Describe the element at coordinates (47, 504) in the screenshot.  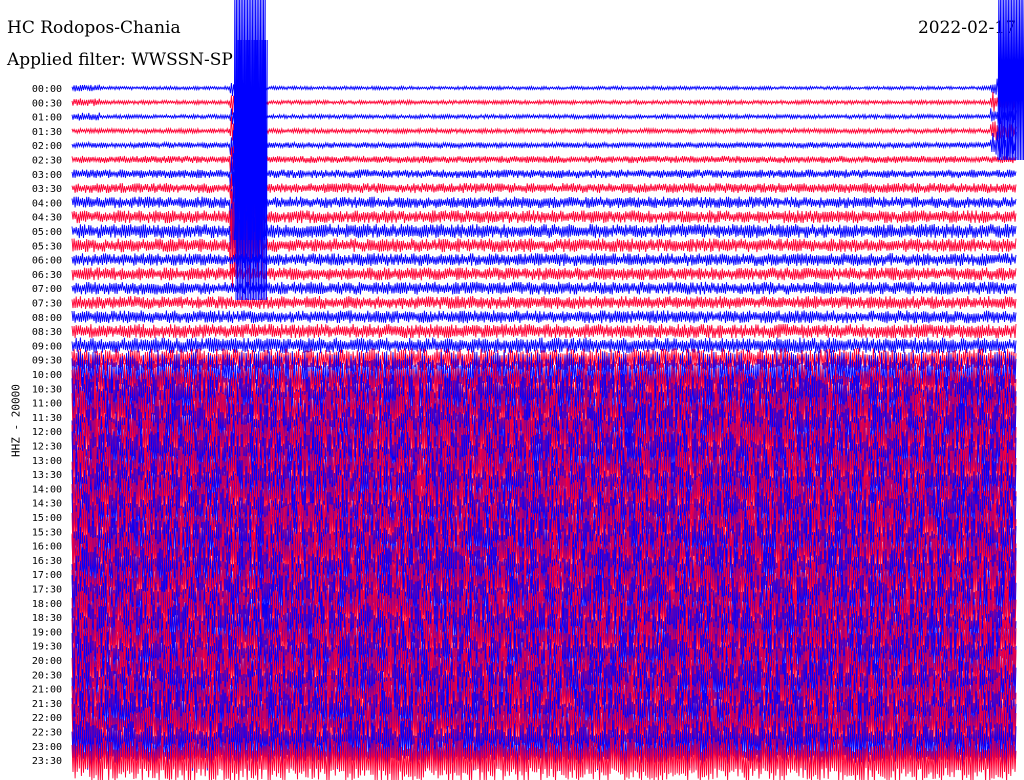
I see `row-time-label: 14:30` at that location.